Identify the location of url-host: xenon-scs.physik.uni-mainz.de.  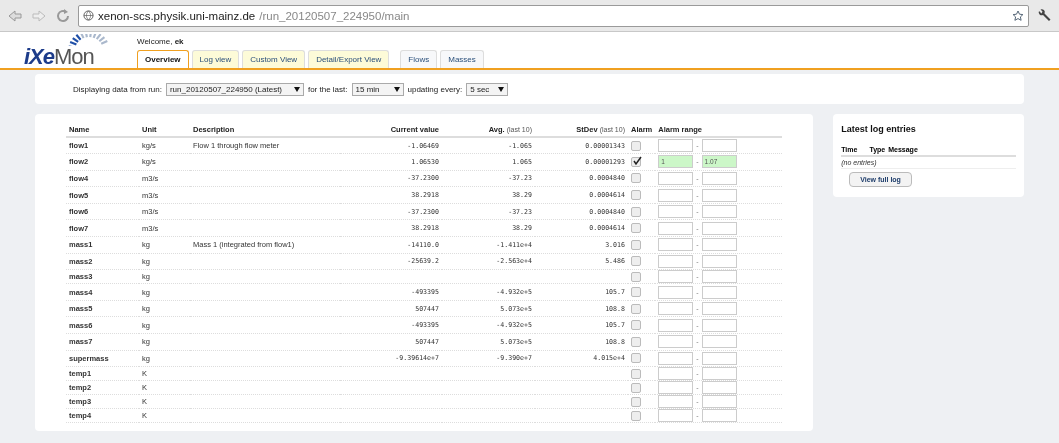
(177, 15).